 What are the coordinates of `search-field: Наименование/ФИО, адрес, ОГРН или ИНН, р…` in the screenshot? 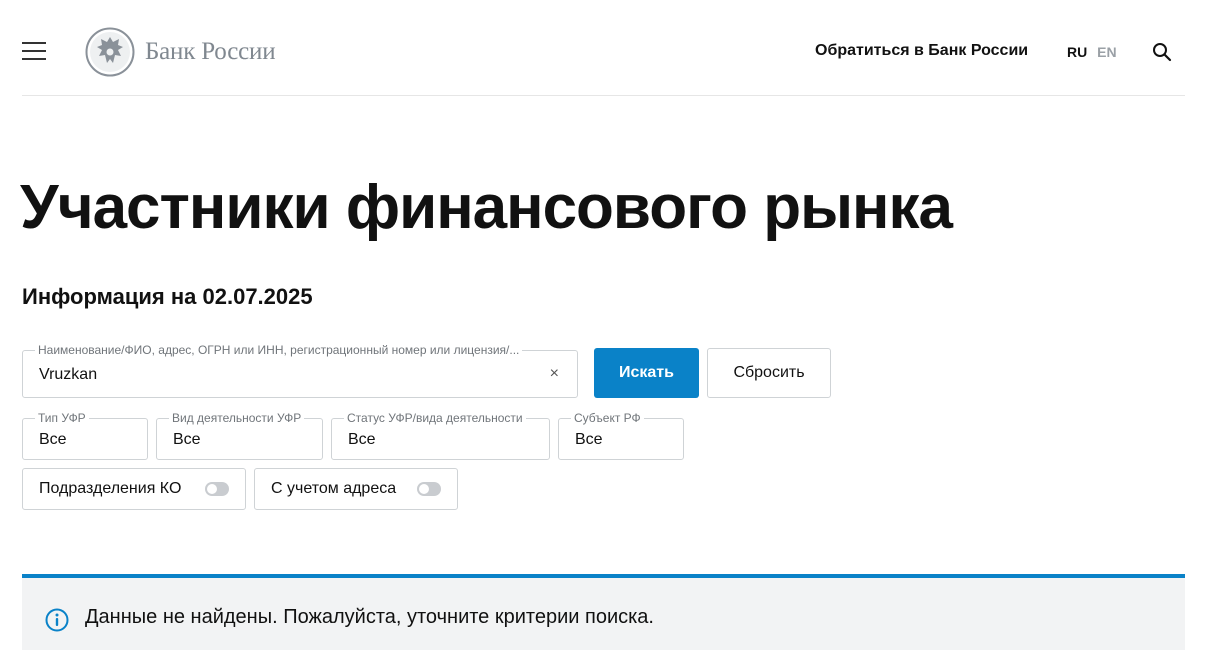 It's located at (300, 370).